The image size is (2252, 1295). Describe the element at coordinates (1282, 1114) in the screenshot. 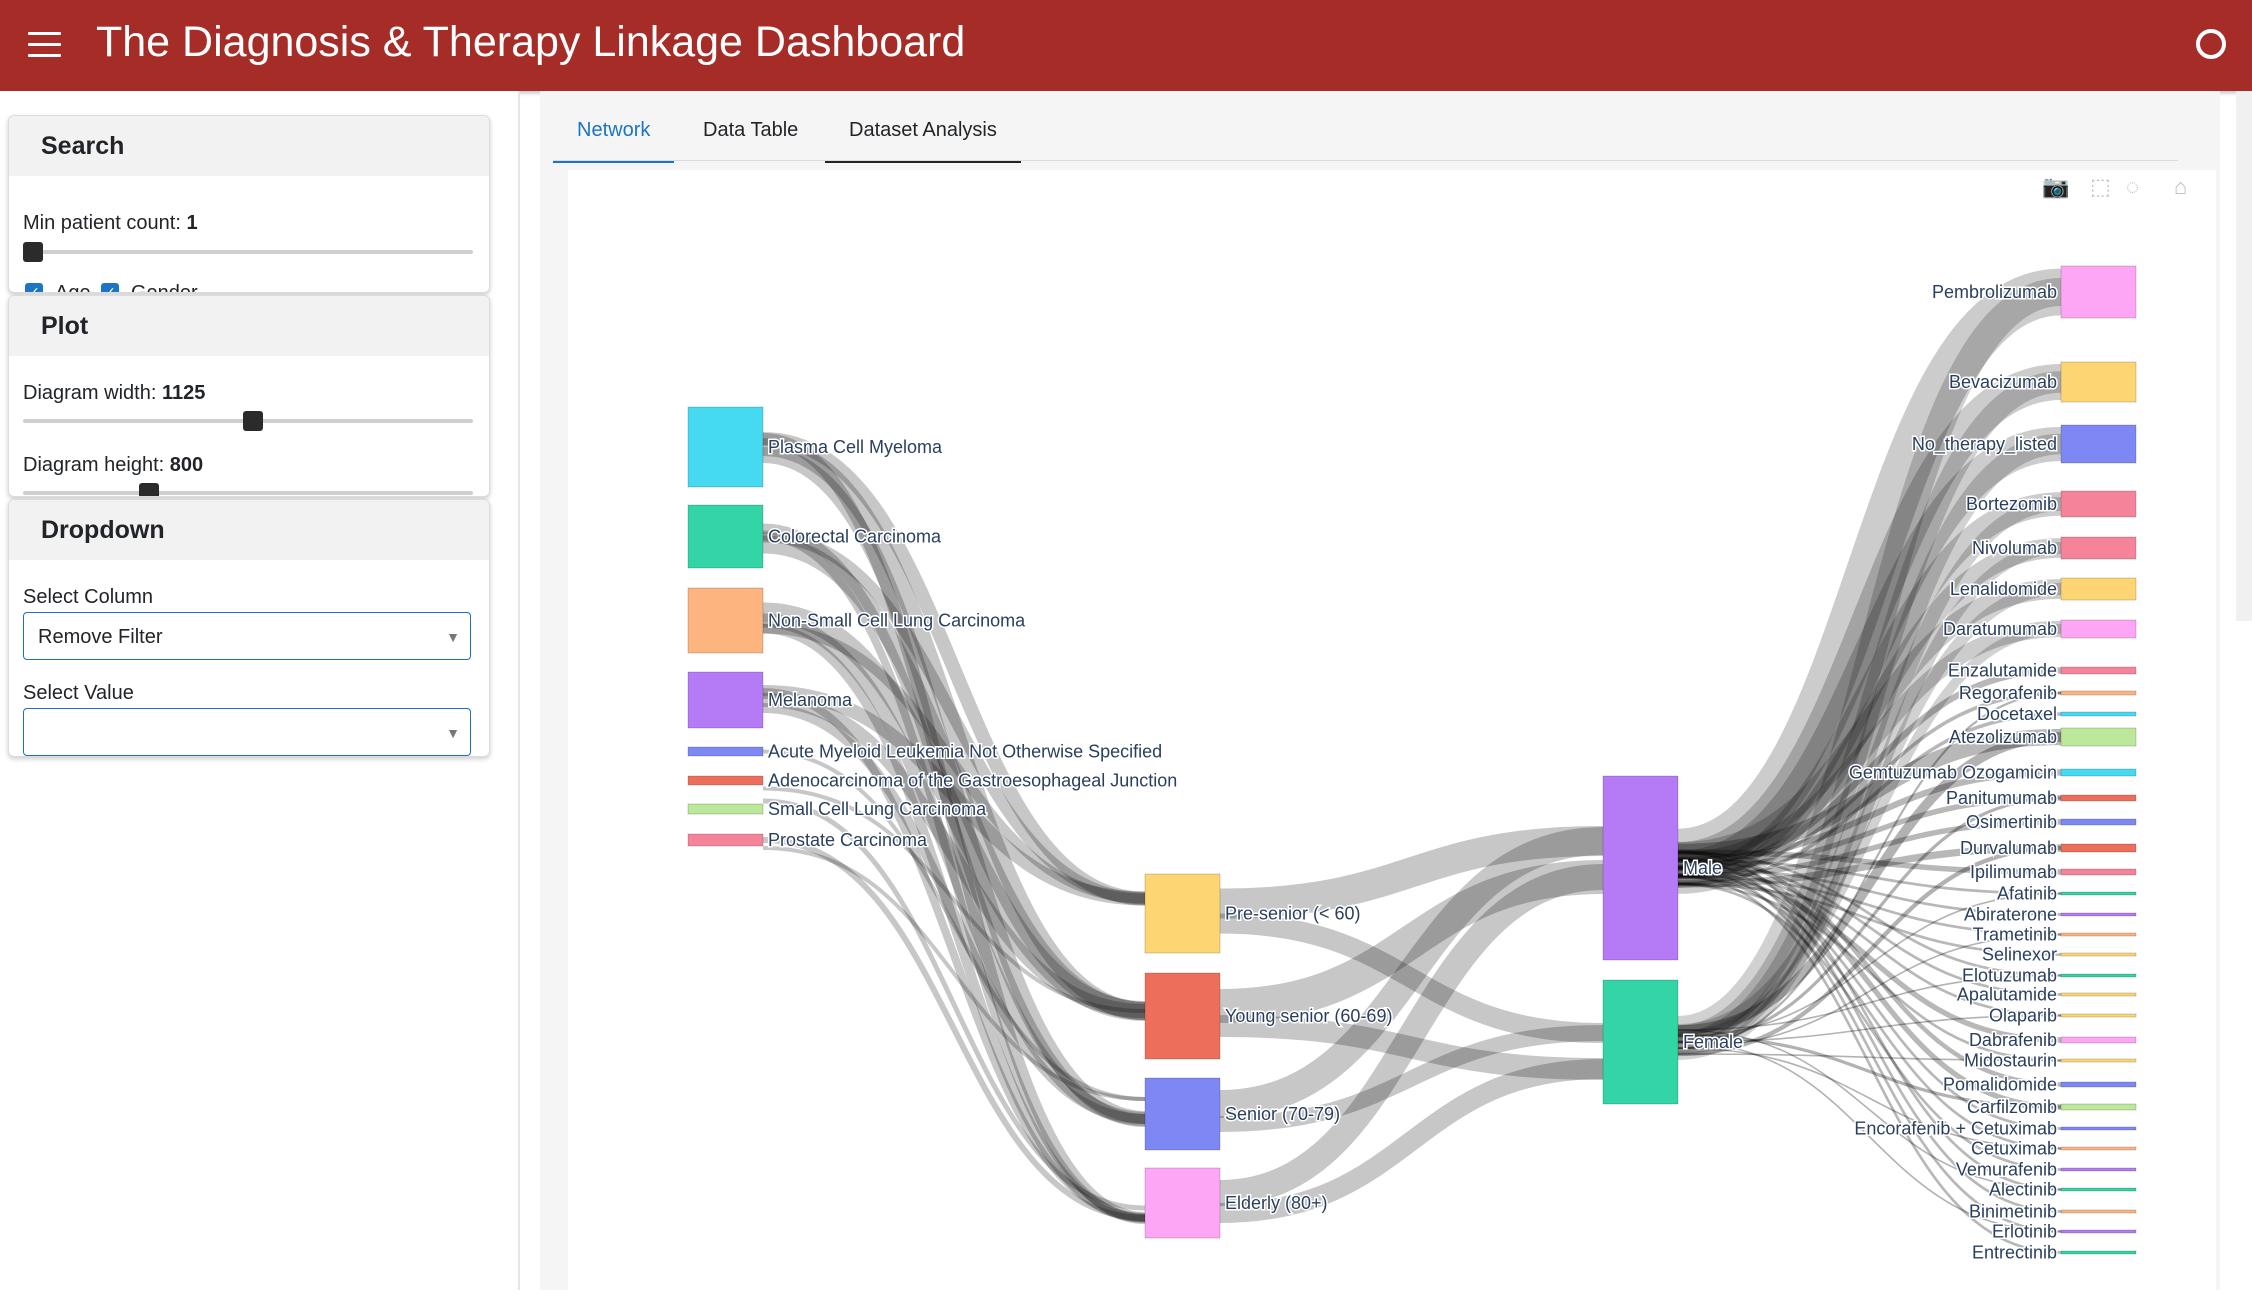

I see `sankey-node-label: Senior (70-79)` at that location.